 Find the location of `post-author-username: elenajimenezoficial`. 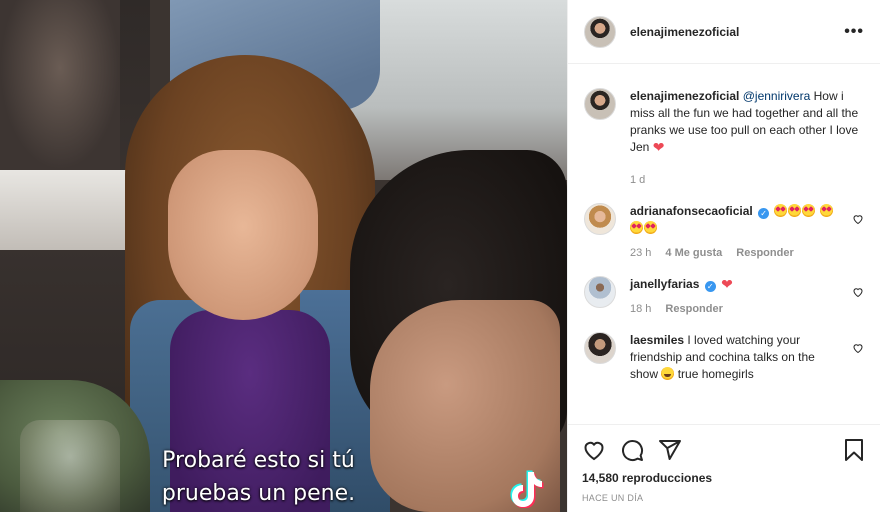

post-author-username: elenajimenezoficial is located at coordinates (737, 32).